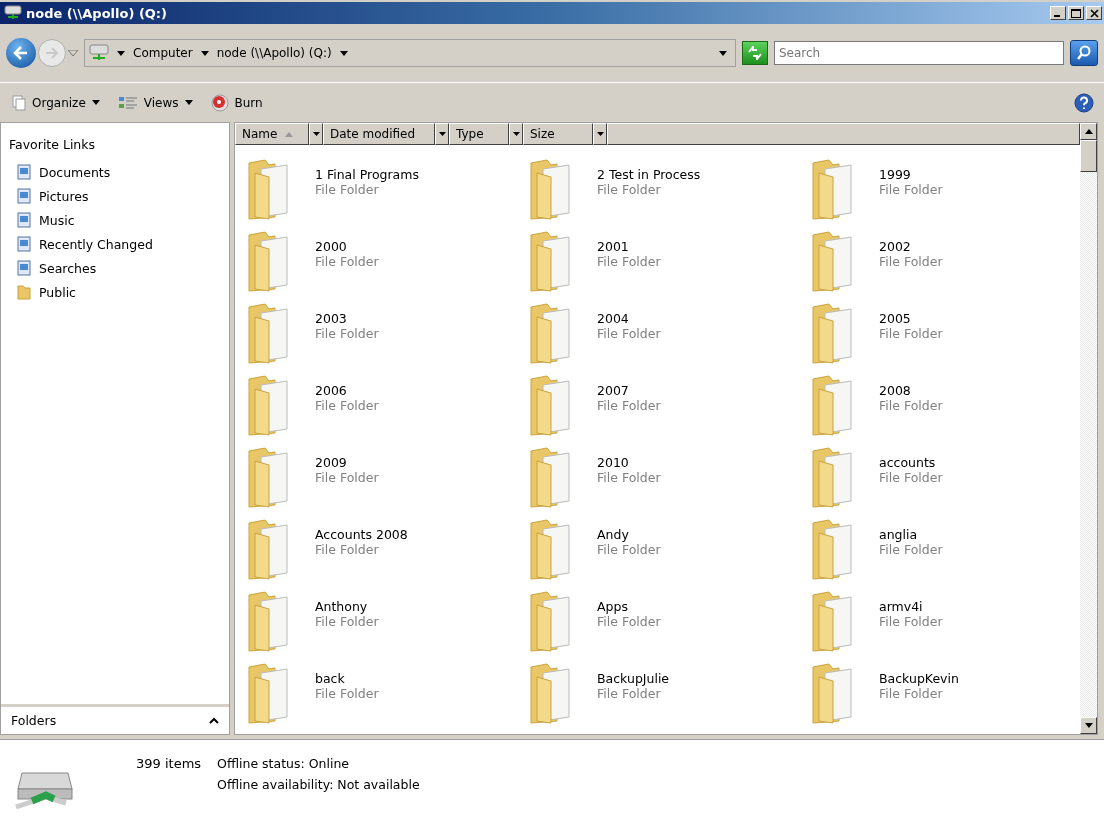 This screenshot has width=1104, height=827. What do you see at coordinates (1088, 156) in the screenshot?
I see `scroll-thumb` at bounding box center [1088, 156].